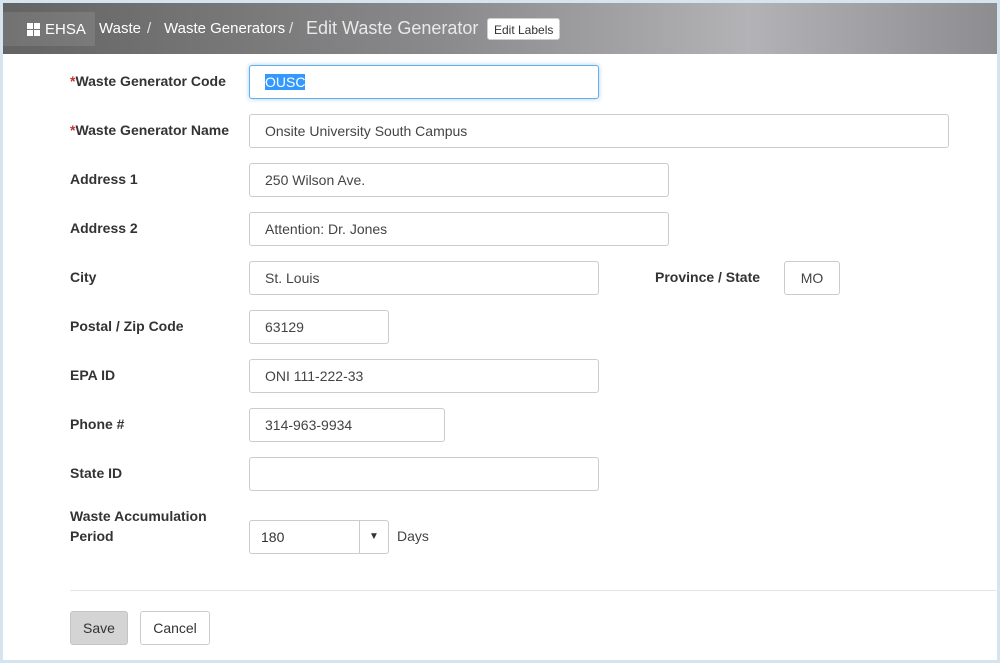 The width and height of the screenshot is (1000, 663). I want to click on chevron-down-icon: ▼, so click(373, 537).